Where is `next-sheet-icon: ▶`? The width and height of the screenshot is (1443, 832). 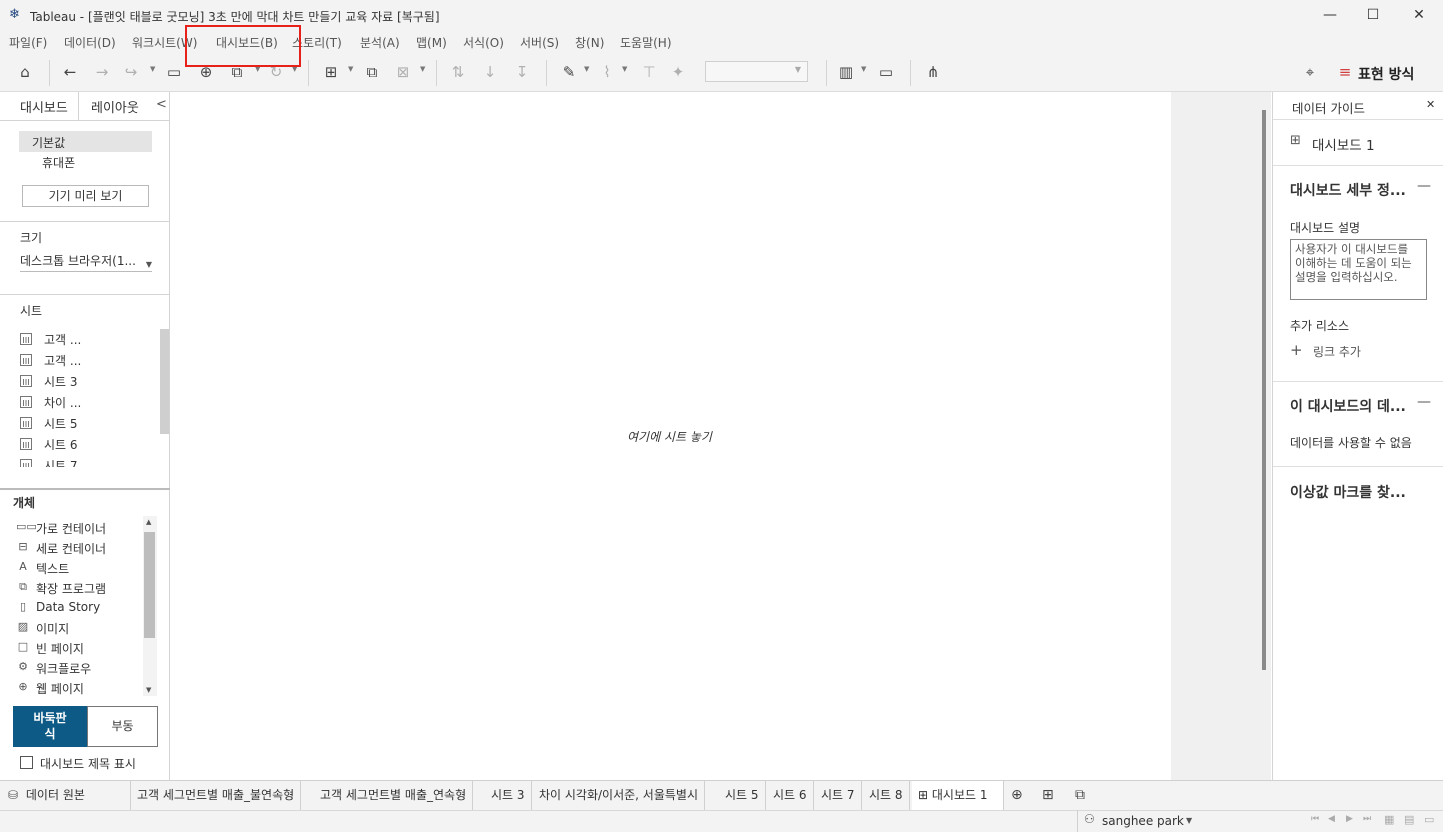
next-sheet-icon: ▶ is located at coordinates (1349, 819).